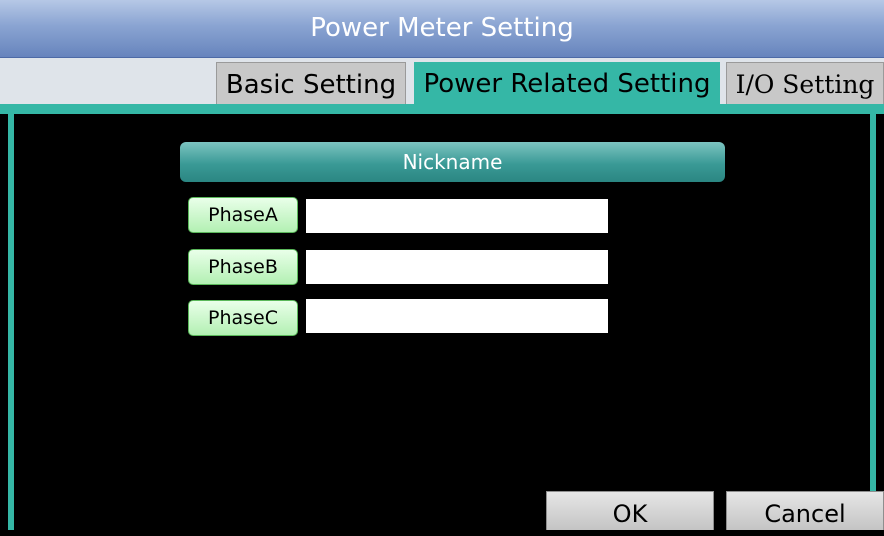 This screenshot has width=884, height=536. Describe the element at coordinates (805, 510) in the screenshot. I see `cancel-button: Cancel` at that location.